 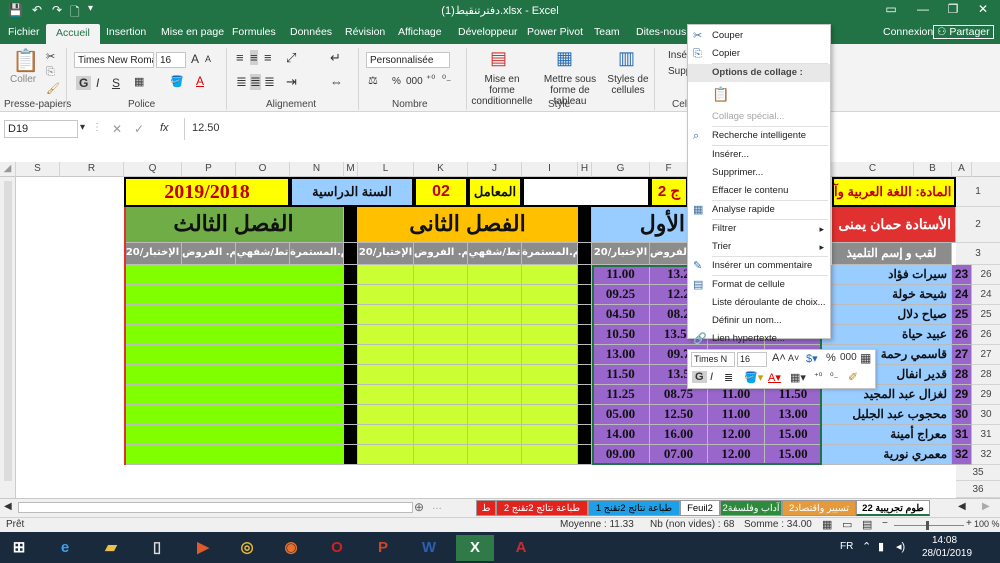 I want to click on firefox-icon: ◉, so click(x=291, y=548).